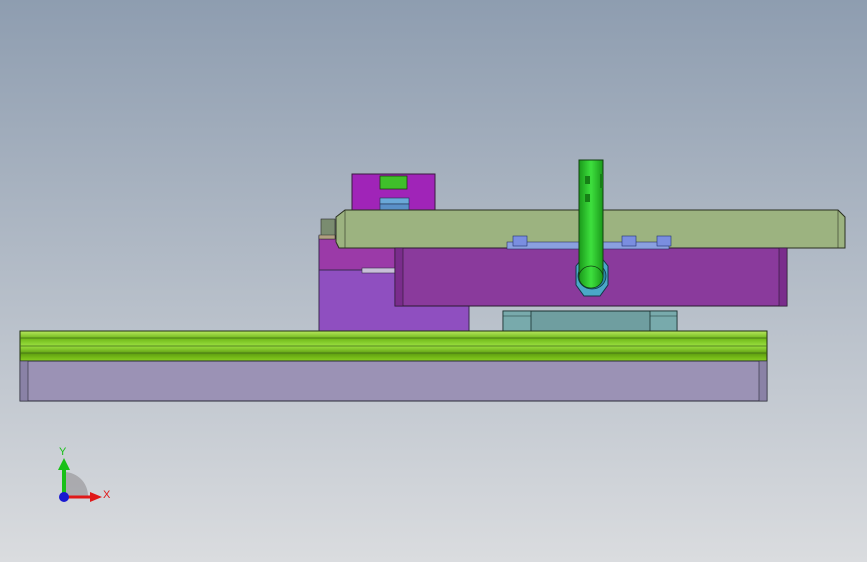  I want to click on slide-body-left-face, so click(399, 277).